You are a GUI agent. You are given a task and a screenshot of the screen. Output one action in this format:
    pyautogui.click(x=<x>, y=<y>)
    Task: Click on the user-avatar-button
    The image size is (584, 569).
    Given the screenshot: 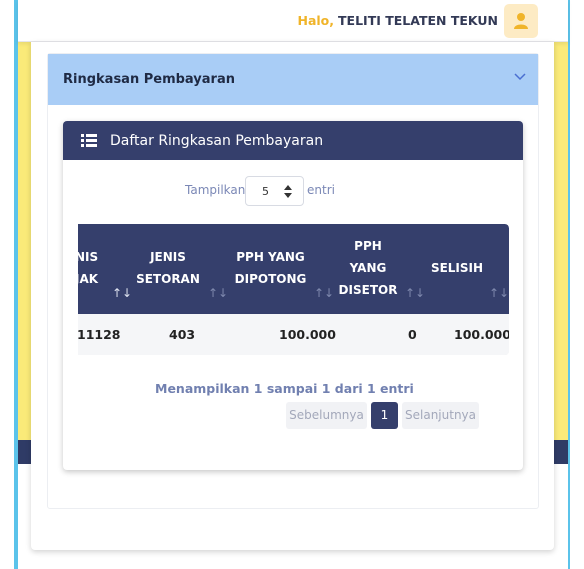 What is the action you would take?
    pyautogui.click(x=521, y=21)
    